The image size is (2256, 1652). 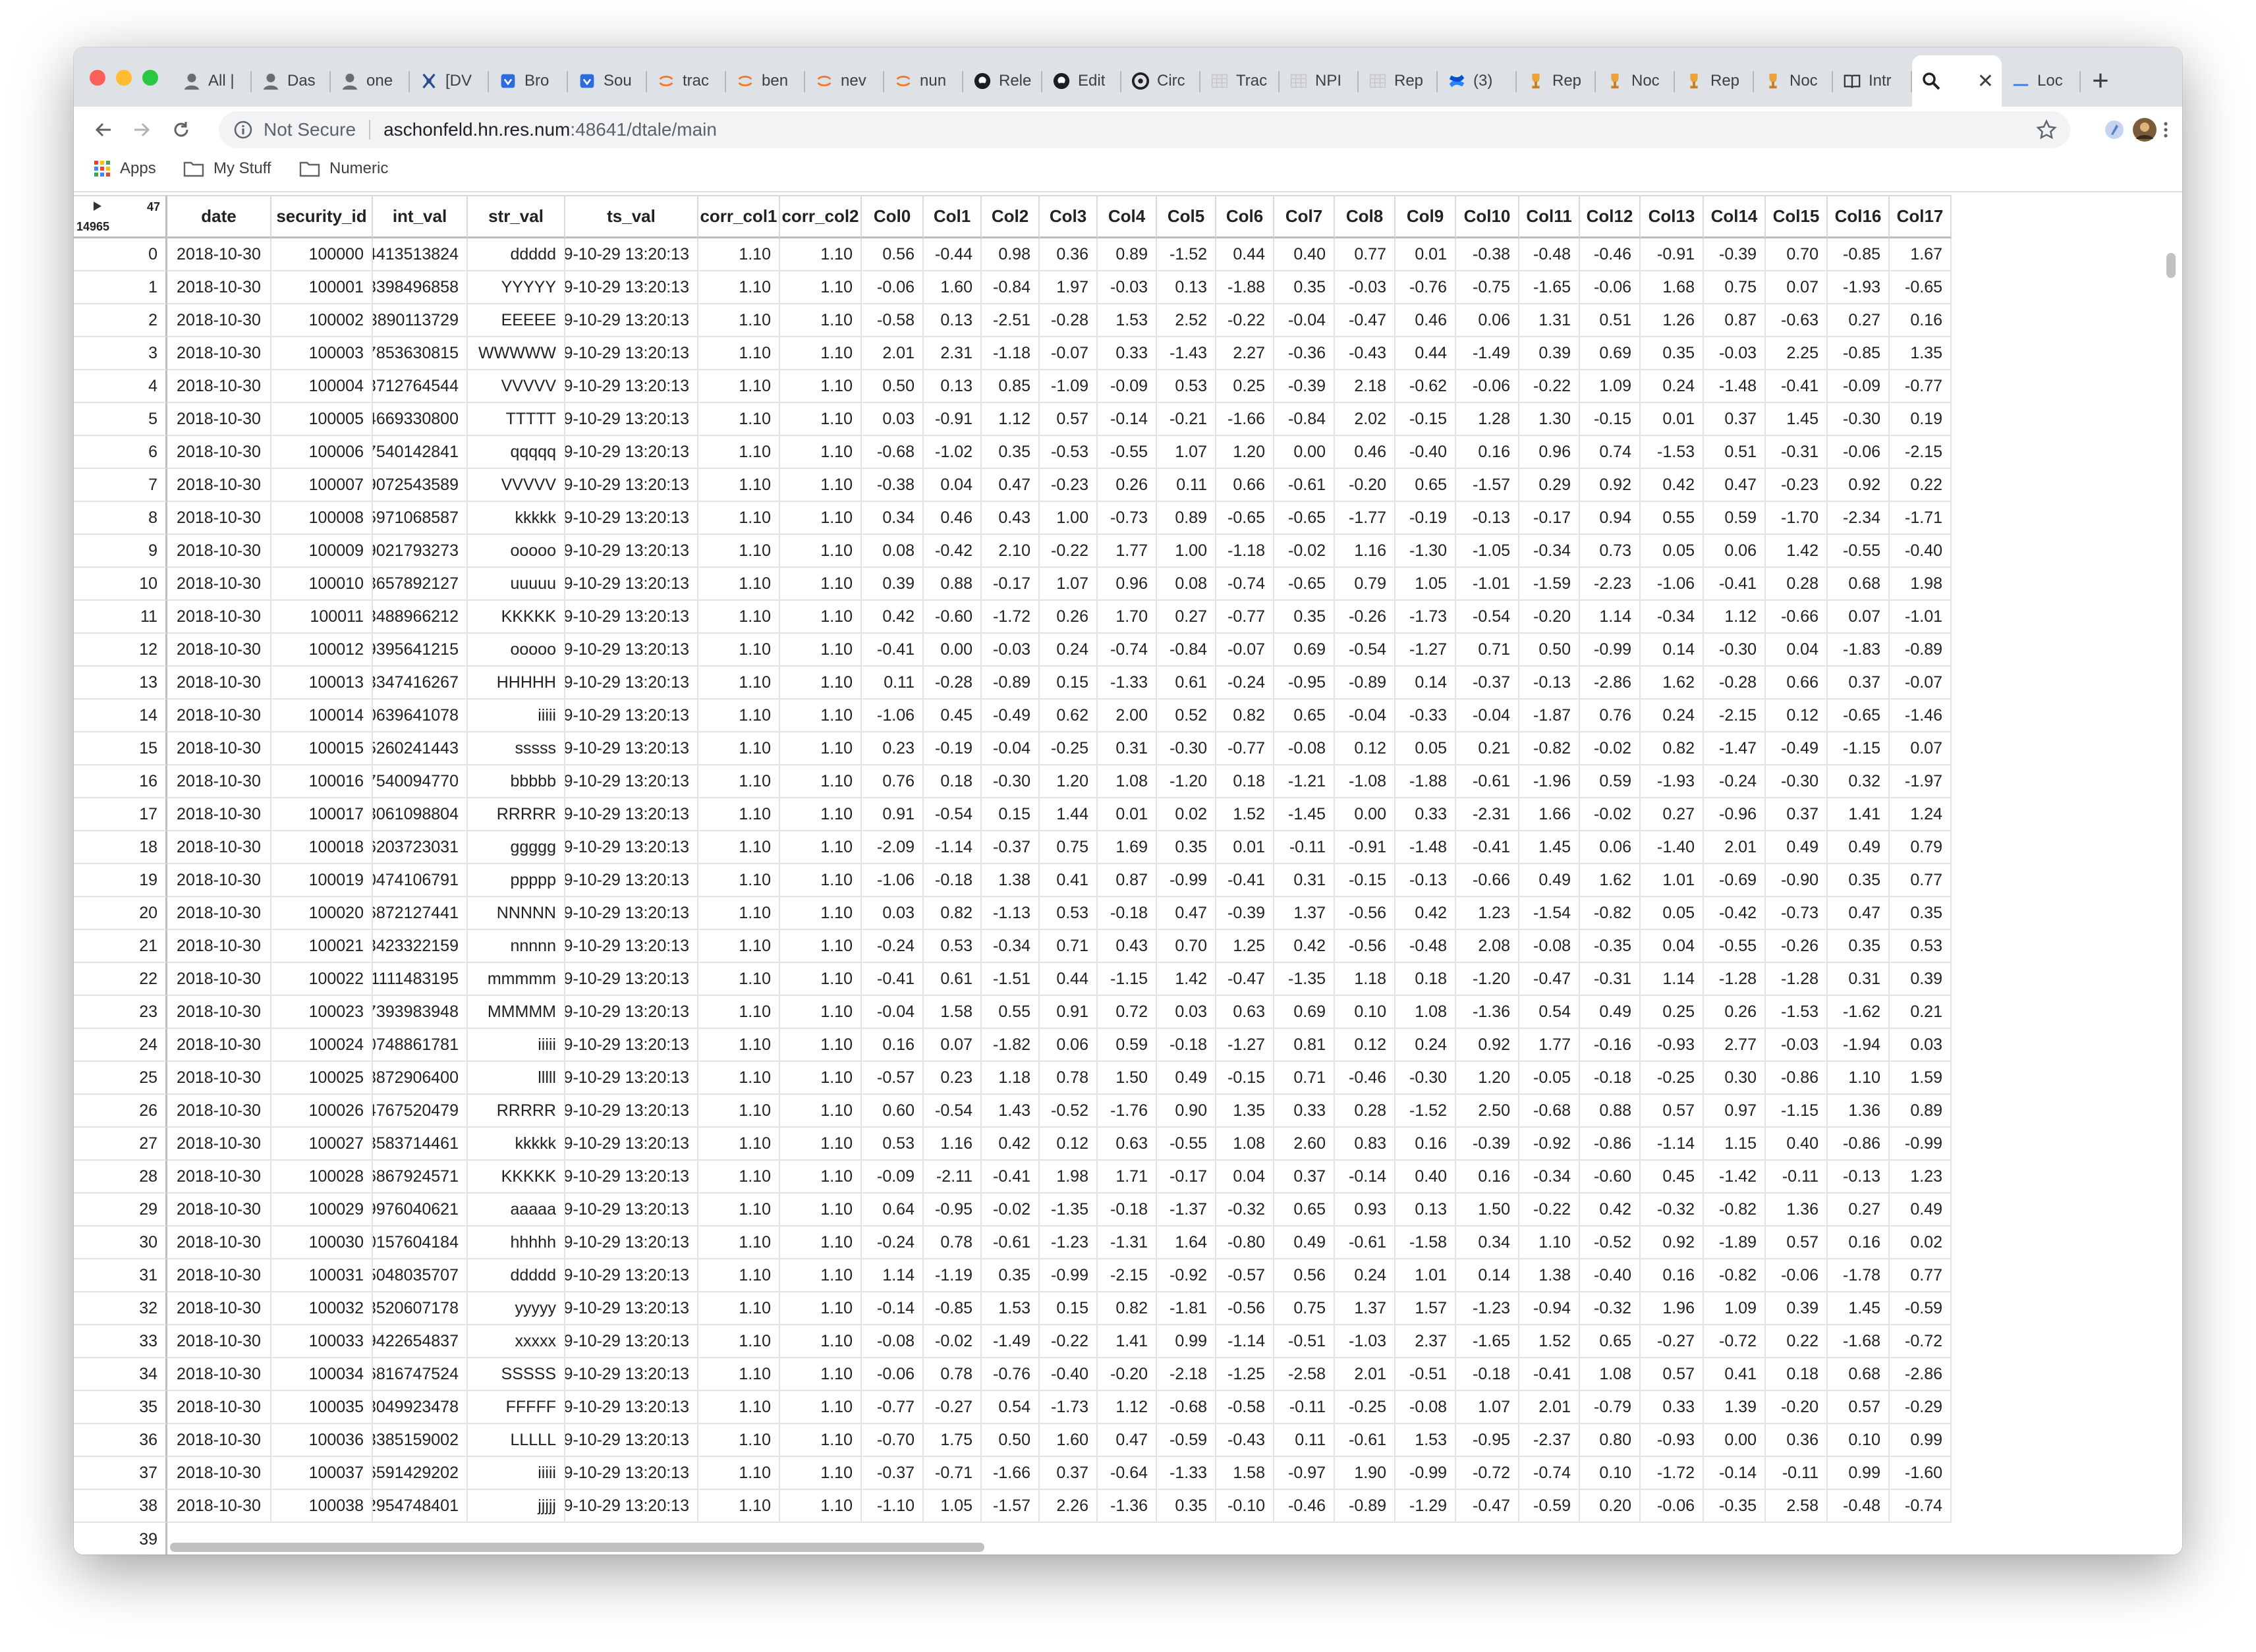 I want to click on table-cell: 0.03, so click(x=1186, y=1012).